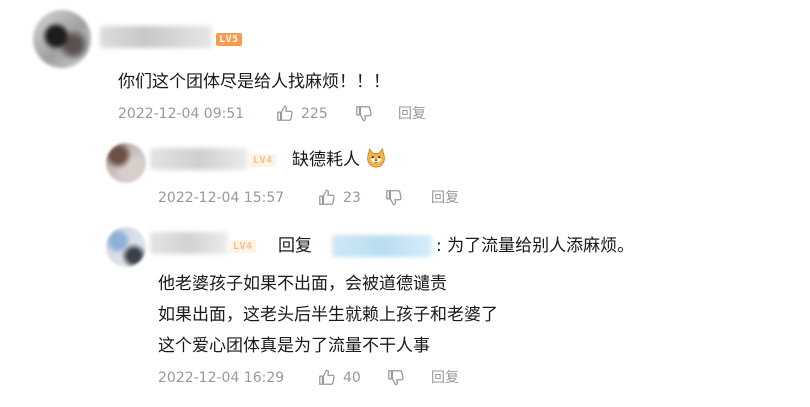  What do you see at coordinates (181, 114) in the screenshot?
I see `comment-time: 2022-12-04 09:51` at bounding box center [181, 114].